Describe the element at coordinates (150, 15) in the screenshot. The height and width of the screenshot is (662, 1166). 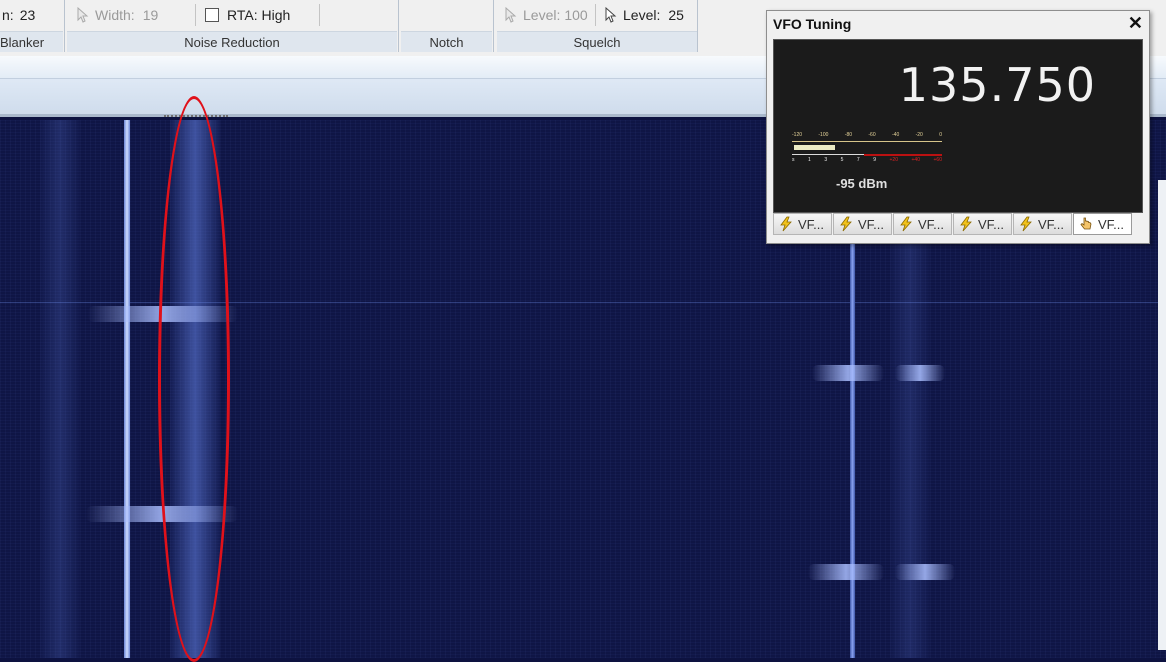
I see `nr-width-value: 19` at that location.